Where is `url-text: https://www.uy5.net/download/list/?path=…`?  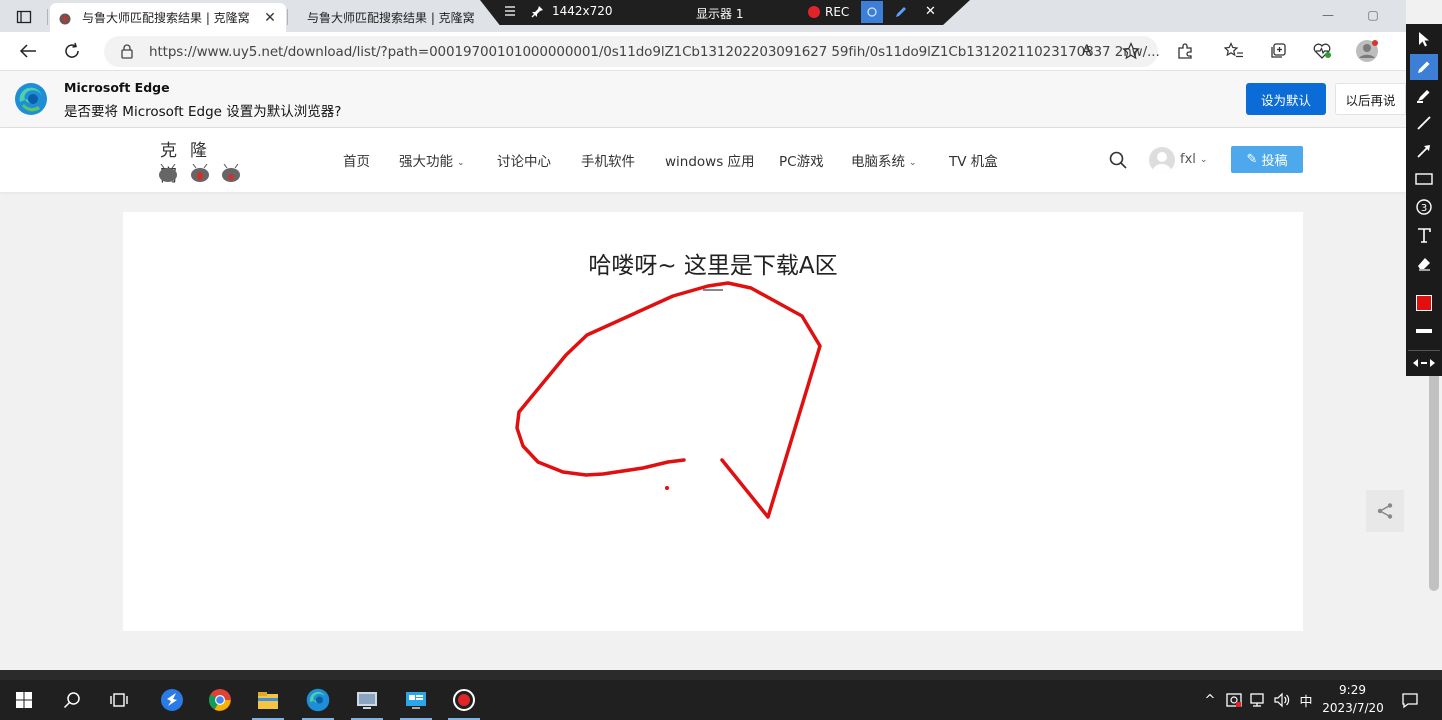
url-text: https://www.uy5.net/download/list/?path=… is located at coordinates (654, 52).